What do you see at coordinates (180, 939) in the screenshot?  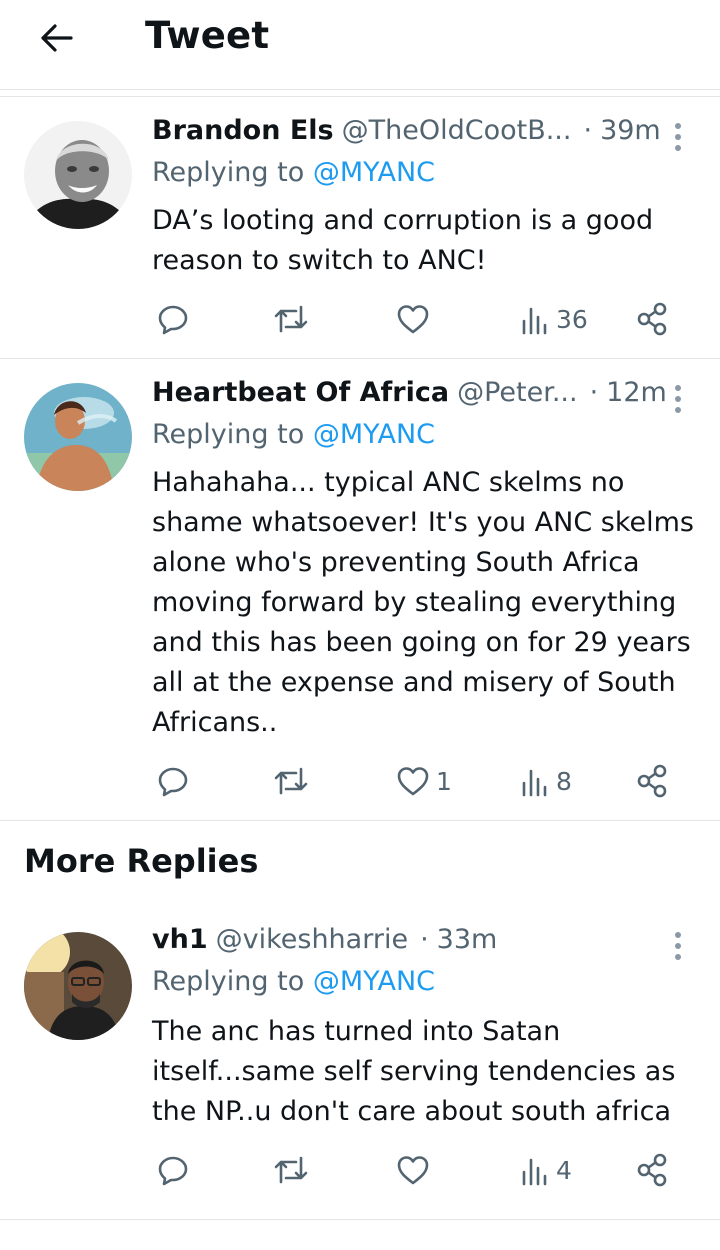 I see `display-name: vh1` at bounding box center [180, 939].